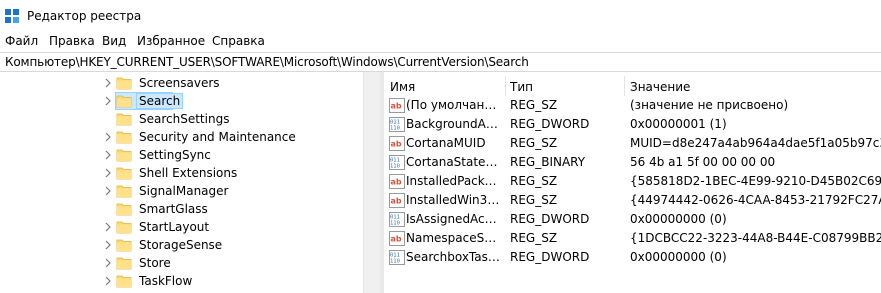  What do you see at coordinates (181, 119) in the screenshot?
I see `tree-item: SearchSettings` at bounding box center [181, 119].